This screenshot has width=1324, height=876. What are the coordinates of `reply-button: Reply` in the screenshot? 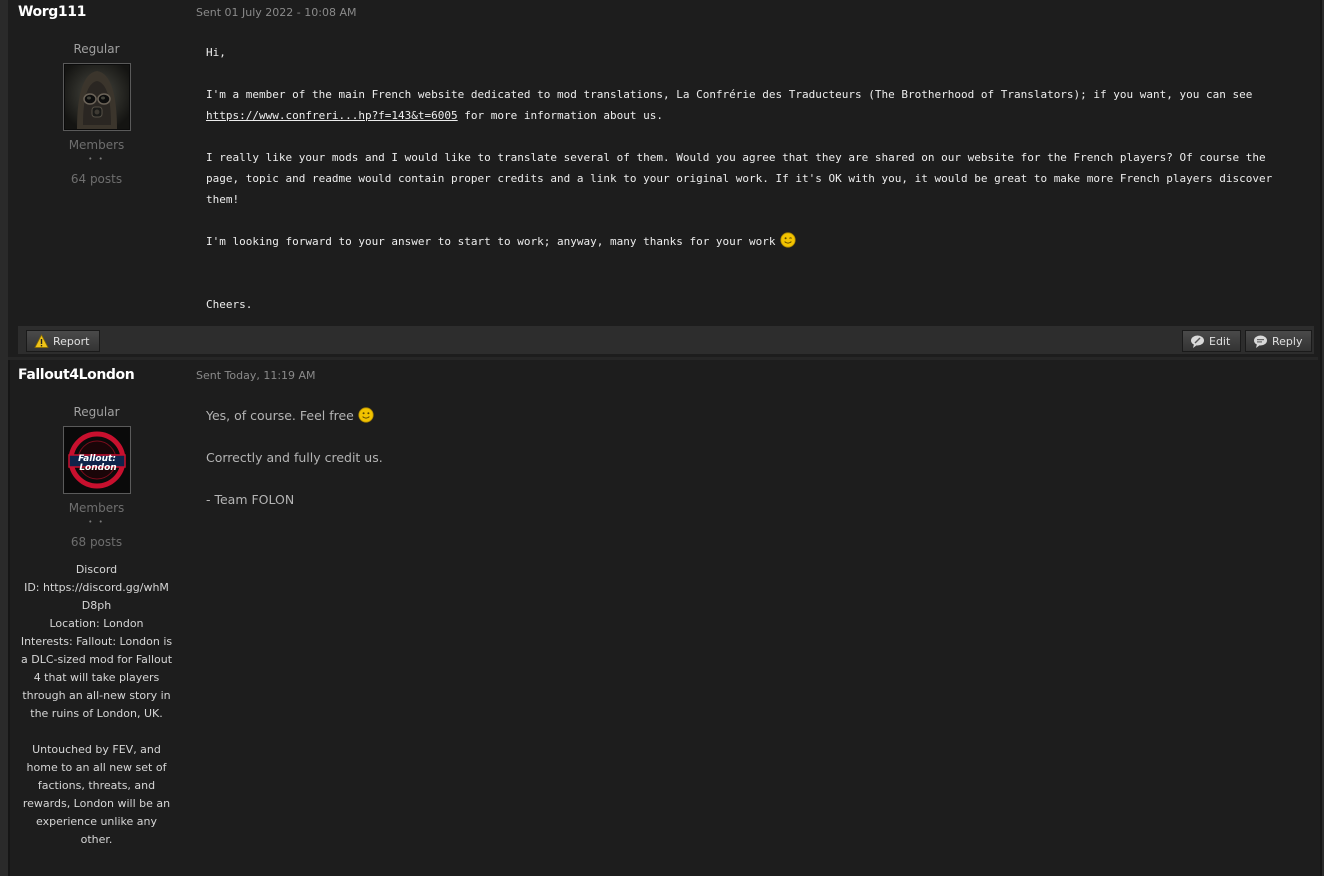 It's located at (1278, 341).